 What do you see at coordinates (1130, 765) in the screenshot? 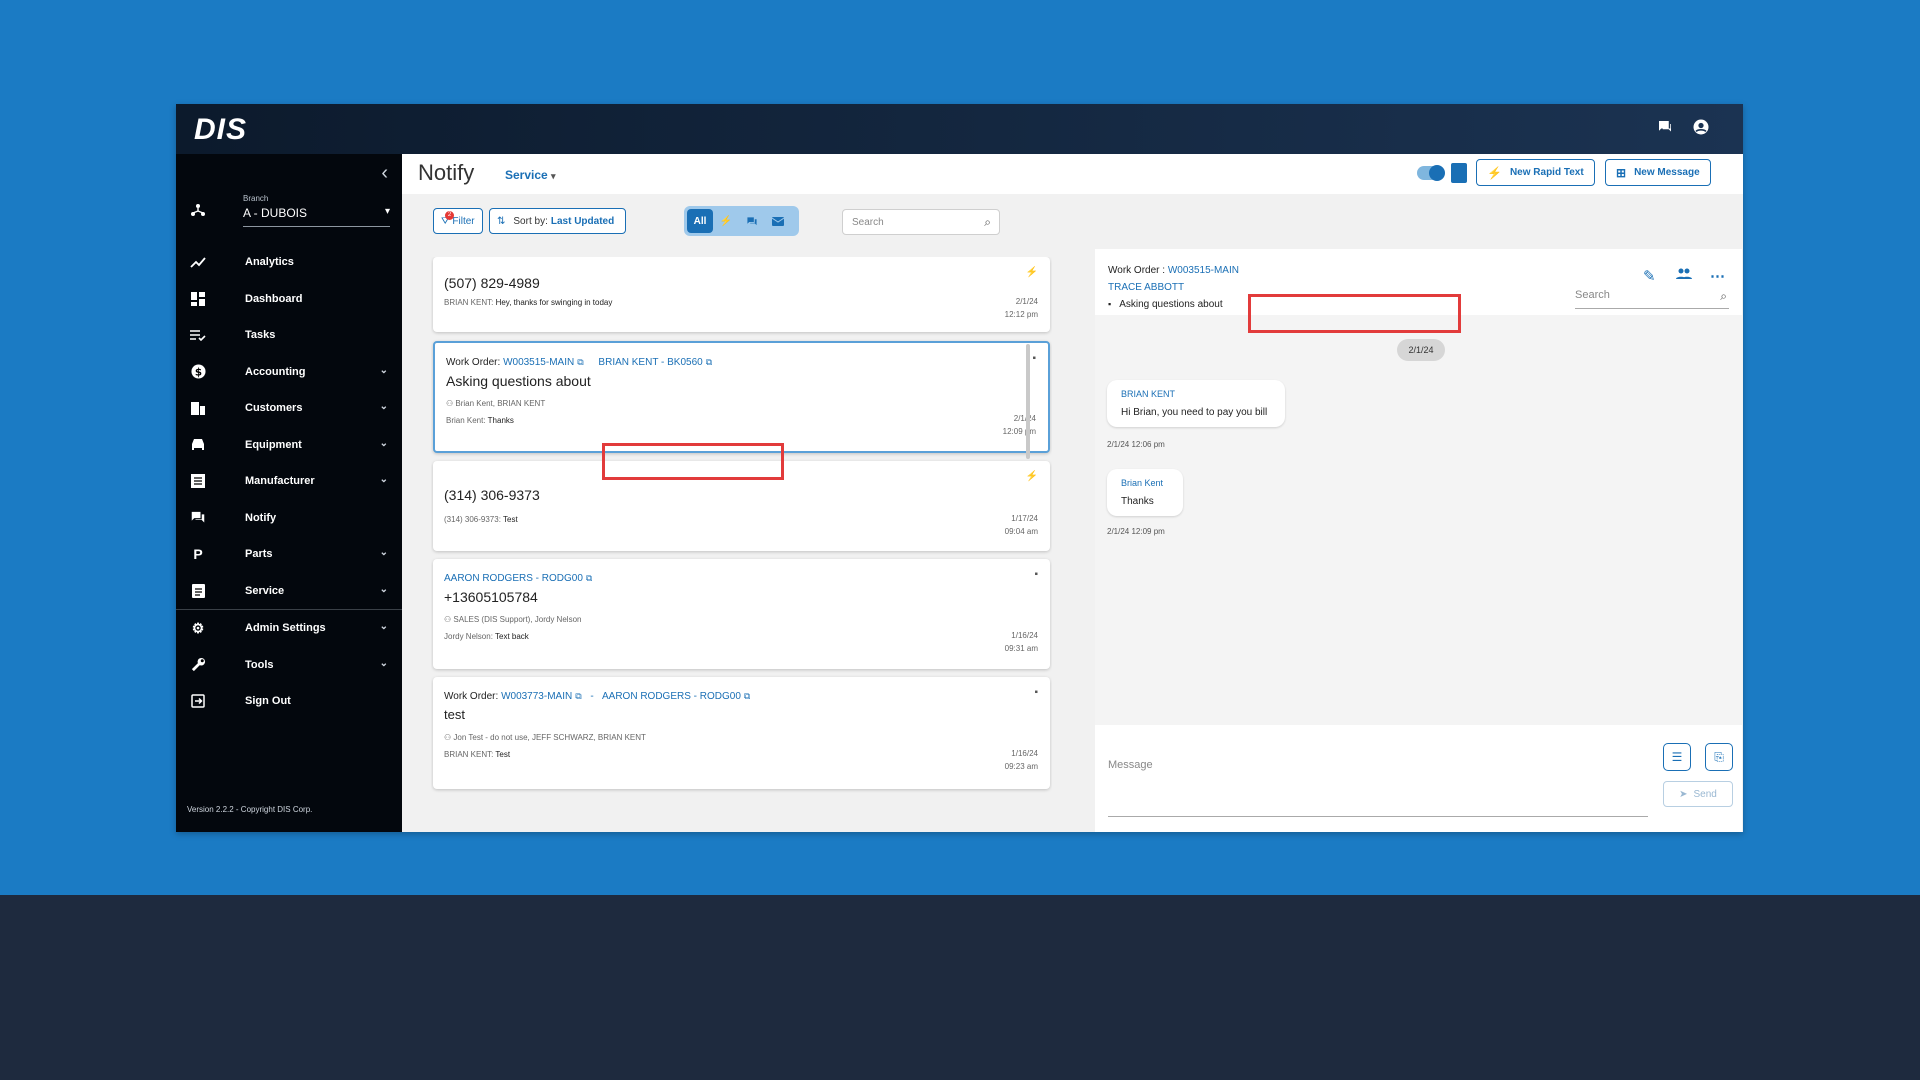
I see `message-input: Message` at bounding box center [1130, 765].